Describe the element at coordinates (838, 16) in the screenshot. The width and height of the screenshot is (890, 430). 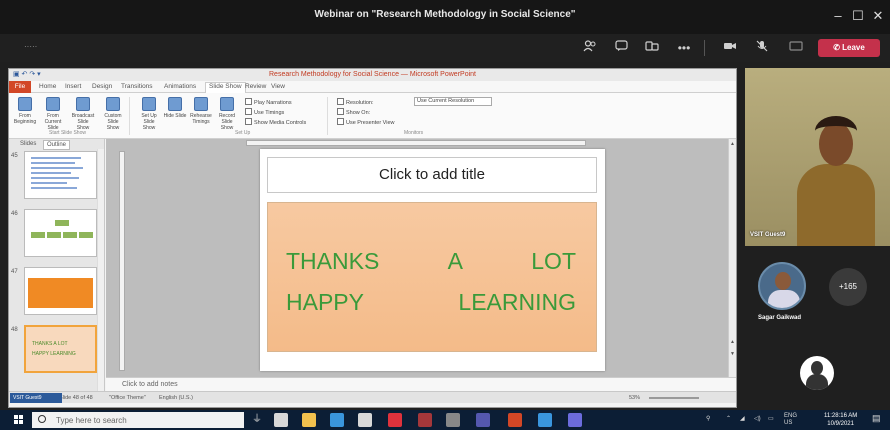
I see `minimize-button: –` at that location.